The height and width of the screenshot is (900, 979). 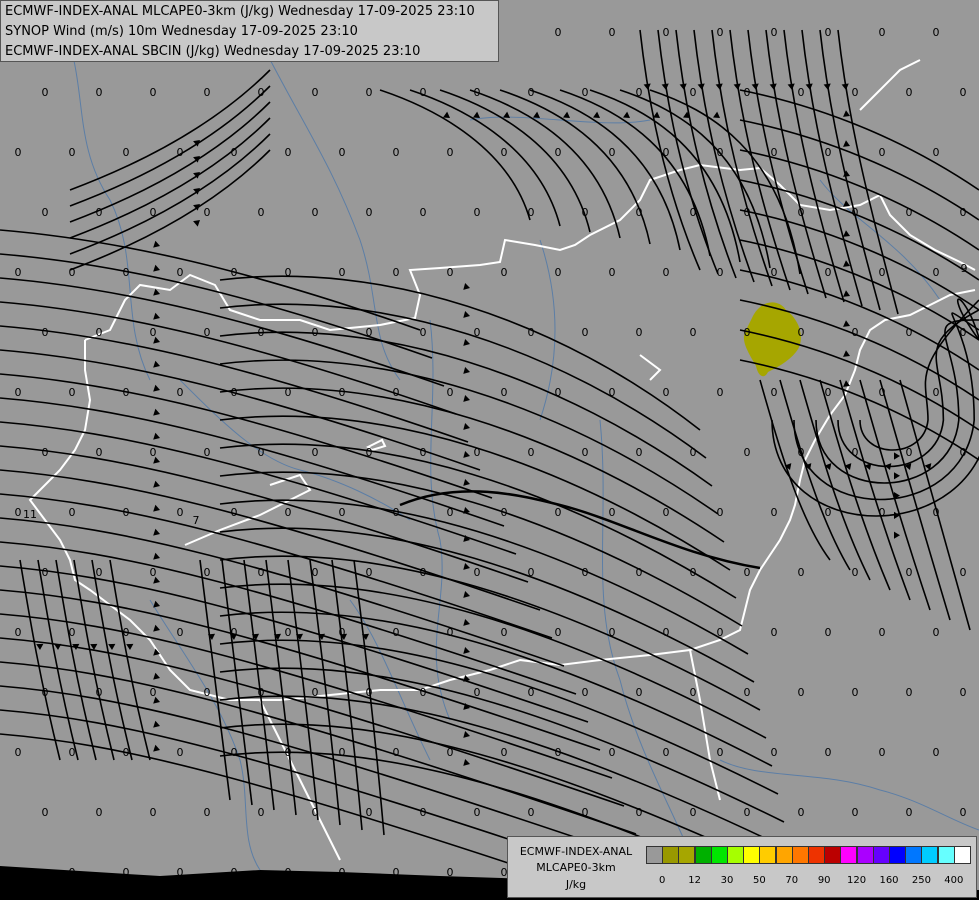 What do you see at coordinates (921, 880) in the screenshot?
I see `legend-tick-label: 250` at bounding box center [921, 880].